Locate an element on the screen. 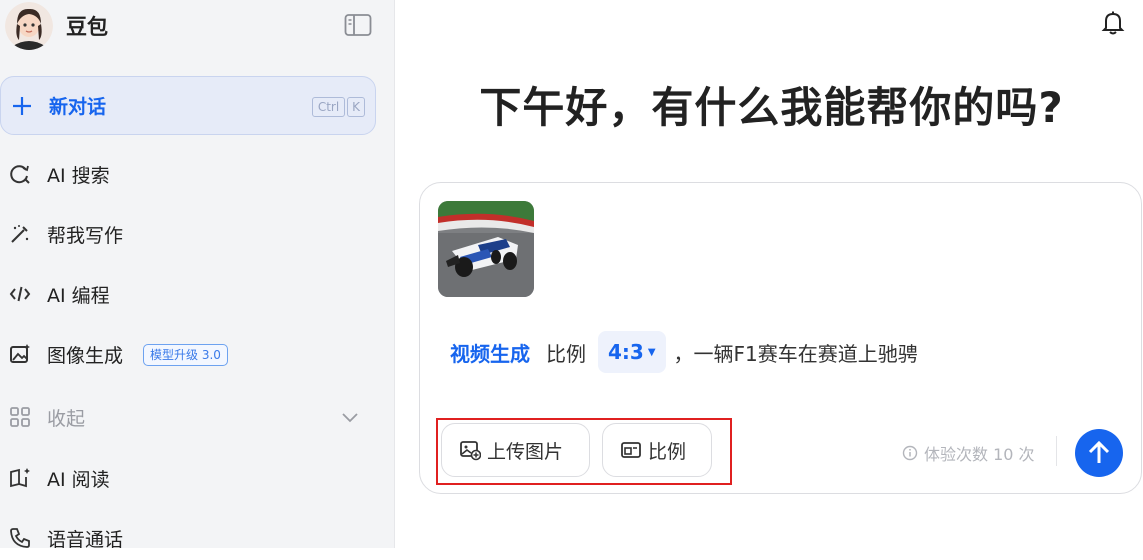 The image size is (1143, 560). image-upload-icon is located at coordinates (470, 451).